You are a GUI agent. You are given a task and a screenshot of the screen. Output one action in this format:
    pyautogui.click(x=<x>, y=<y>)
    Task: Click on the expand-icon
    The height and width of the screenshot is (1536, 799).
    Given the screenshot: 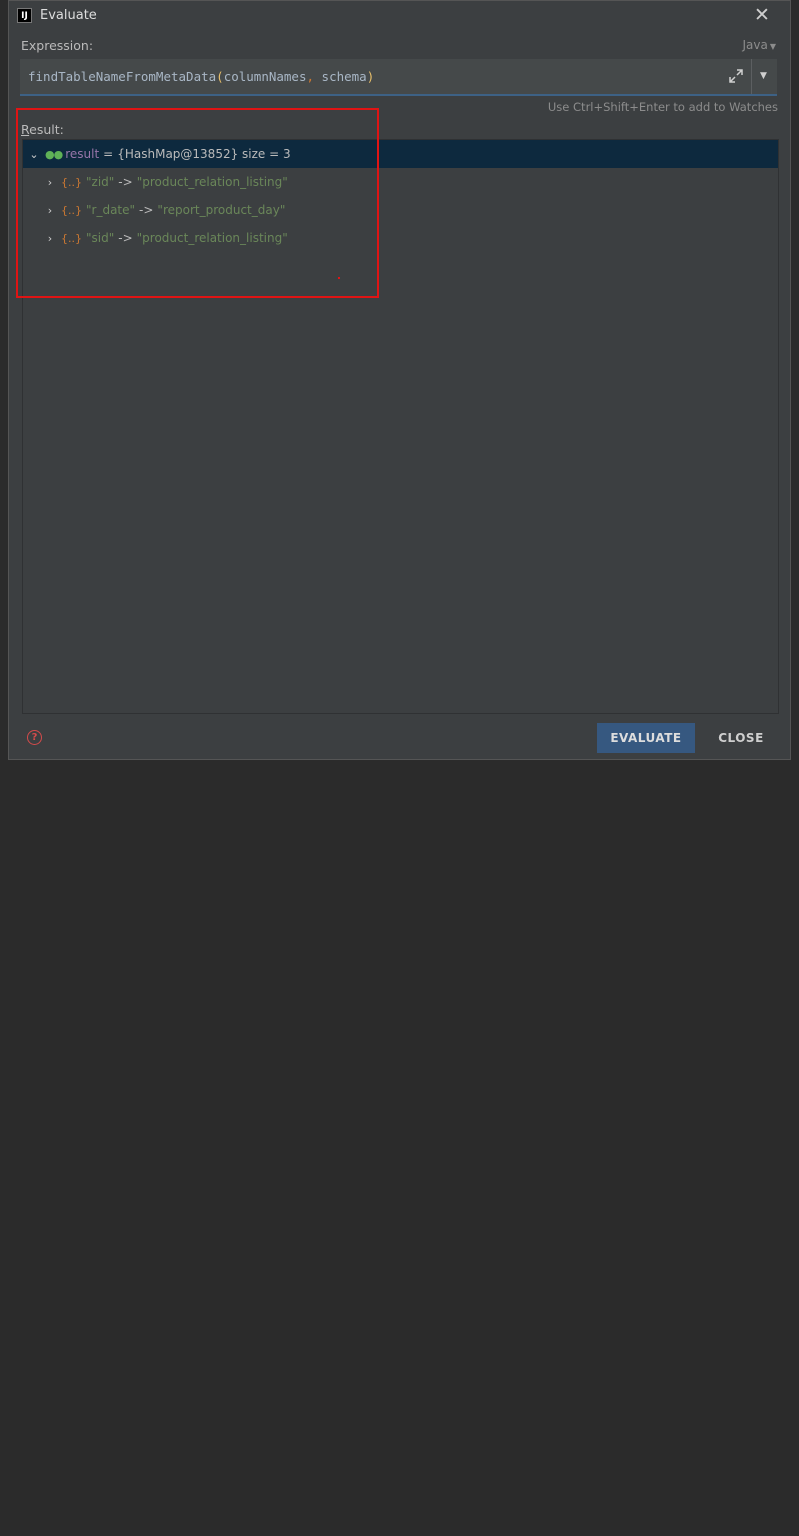 What is the action you would take?
    pyautogui.click(x=736, y=76)
    